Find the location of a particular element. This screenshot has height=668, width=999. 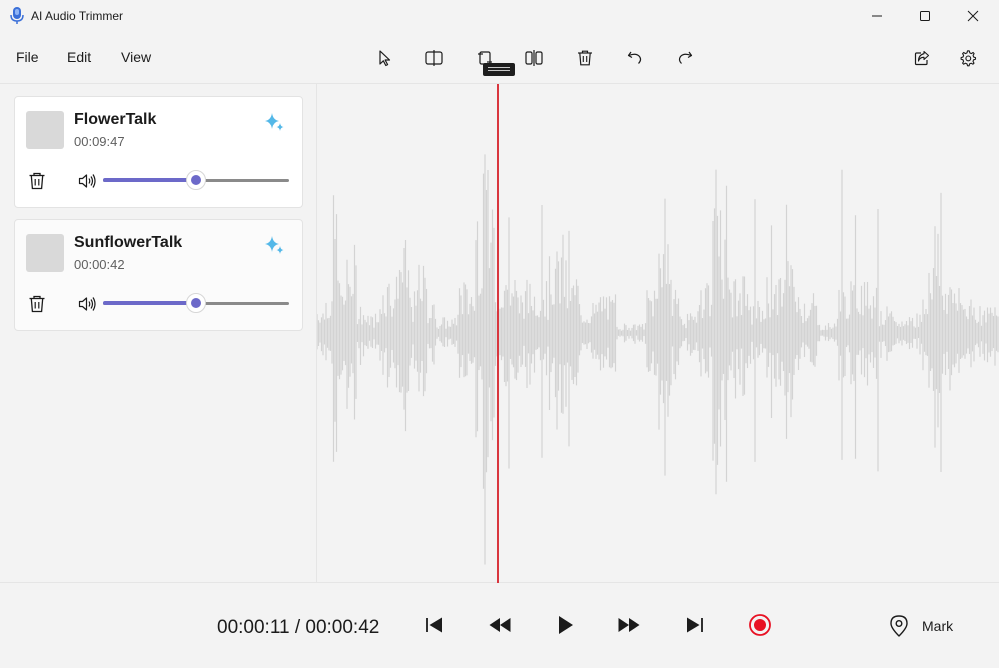

location-pin-icon is located at coordinates (899, 626).